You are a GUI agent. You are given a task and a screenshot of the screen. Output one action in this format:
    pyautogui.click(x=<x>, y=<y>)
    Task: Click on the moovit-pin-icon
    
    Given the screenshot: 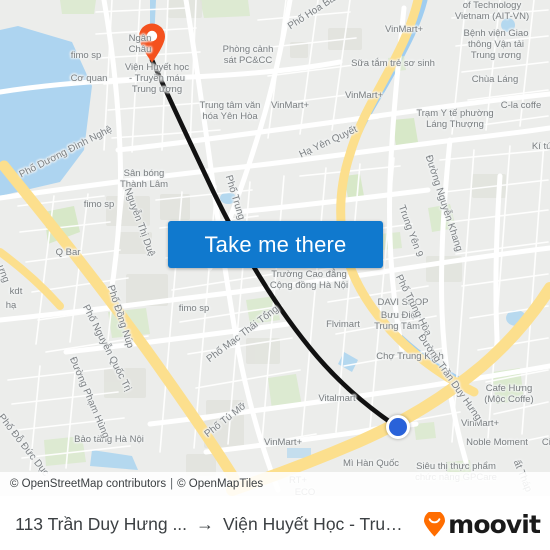 What is the action you would take?
    pyautogui.click(x=434, y=523)
    